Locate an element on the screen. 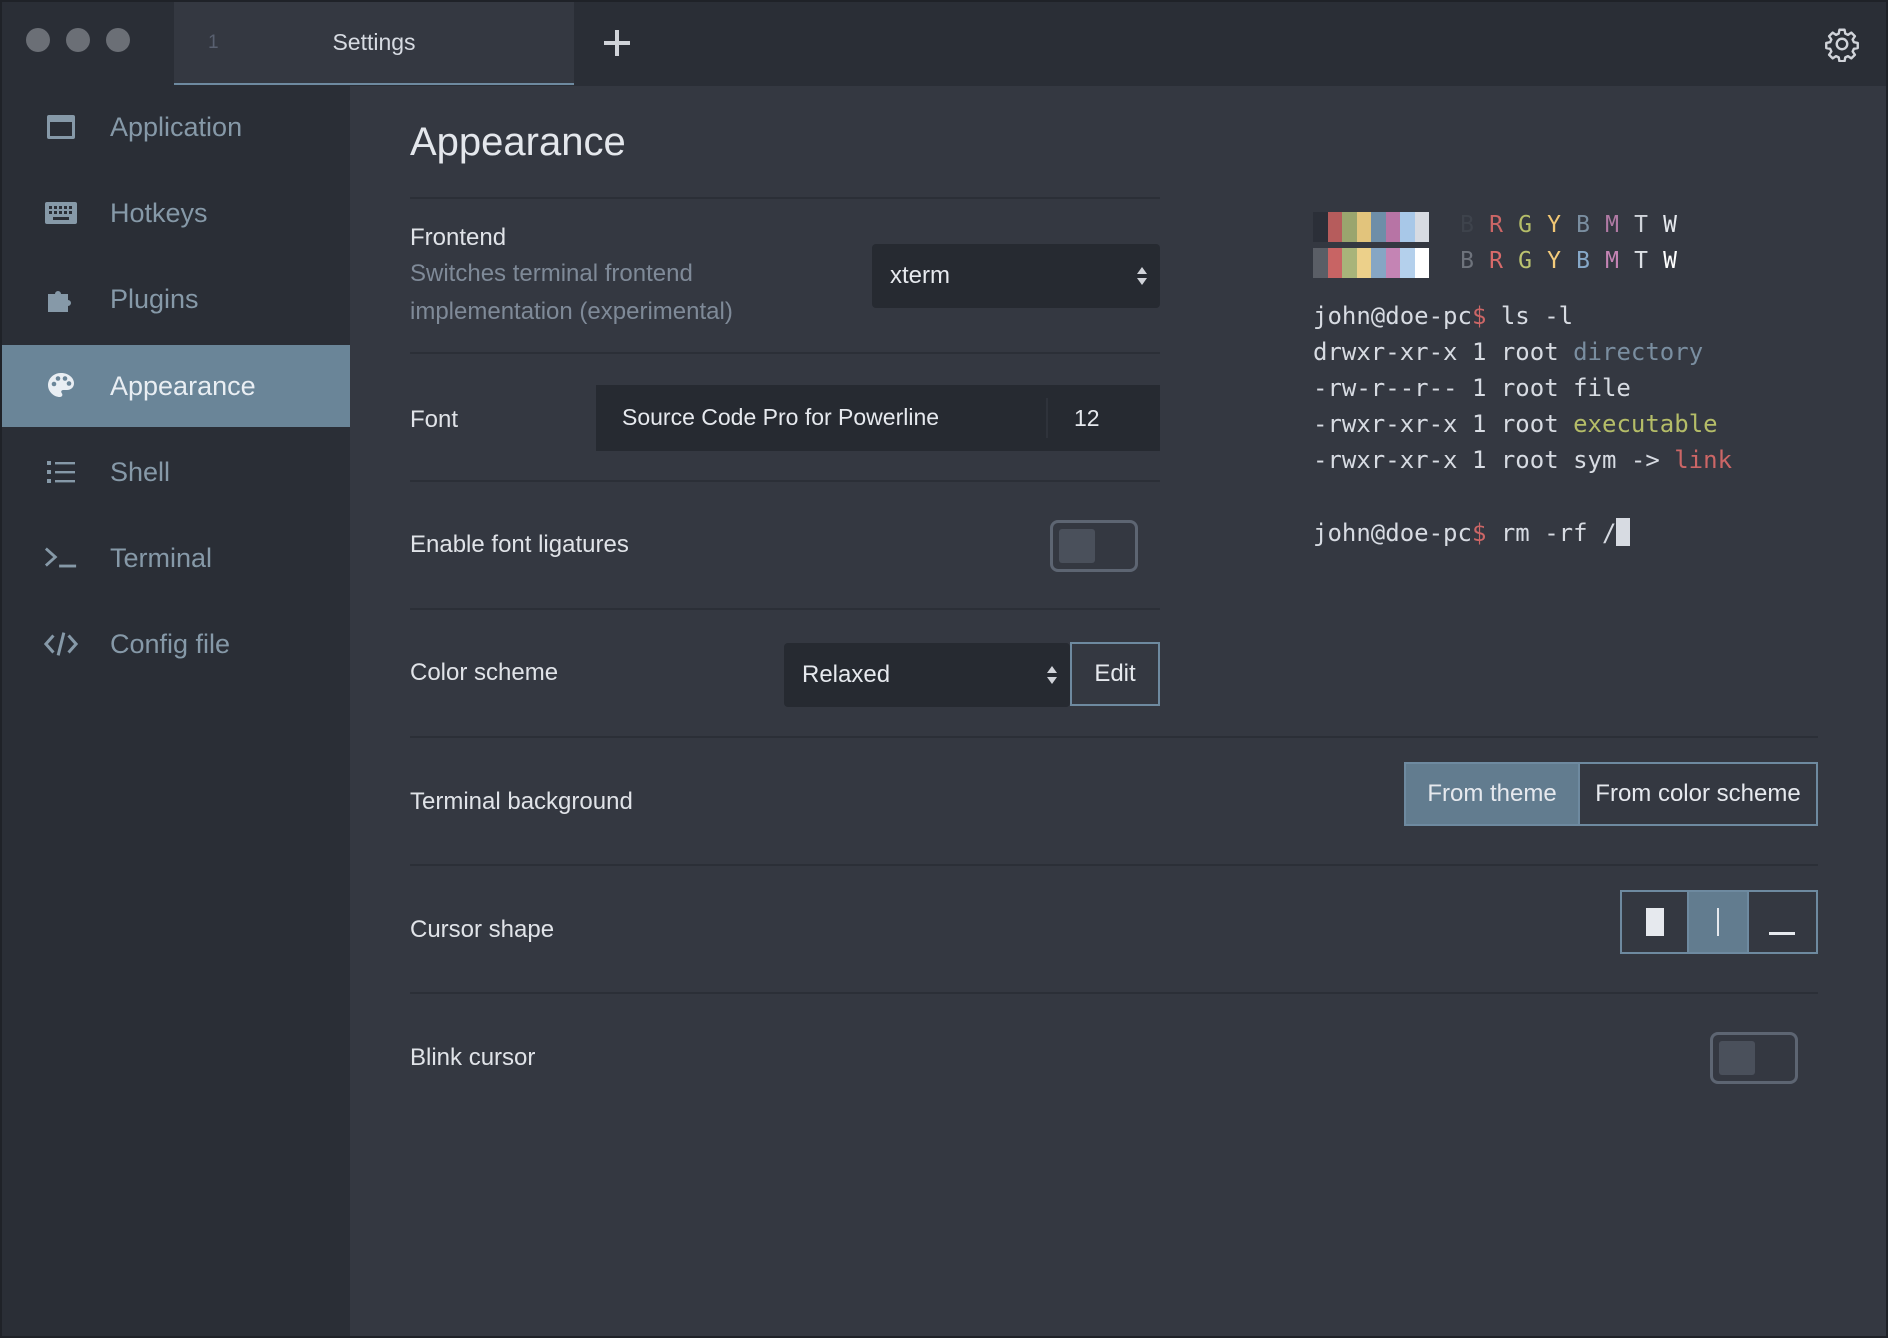  page-title: Appearance is located at coordinates (518, 142).